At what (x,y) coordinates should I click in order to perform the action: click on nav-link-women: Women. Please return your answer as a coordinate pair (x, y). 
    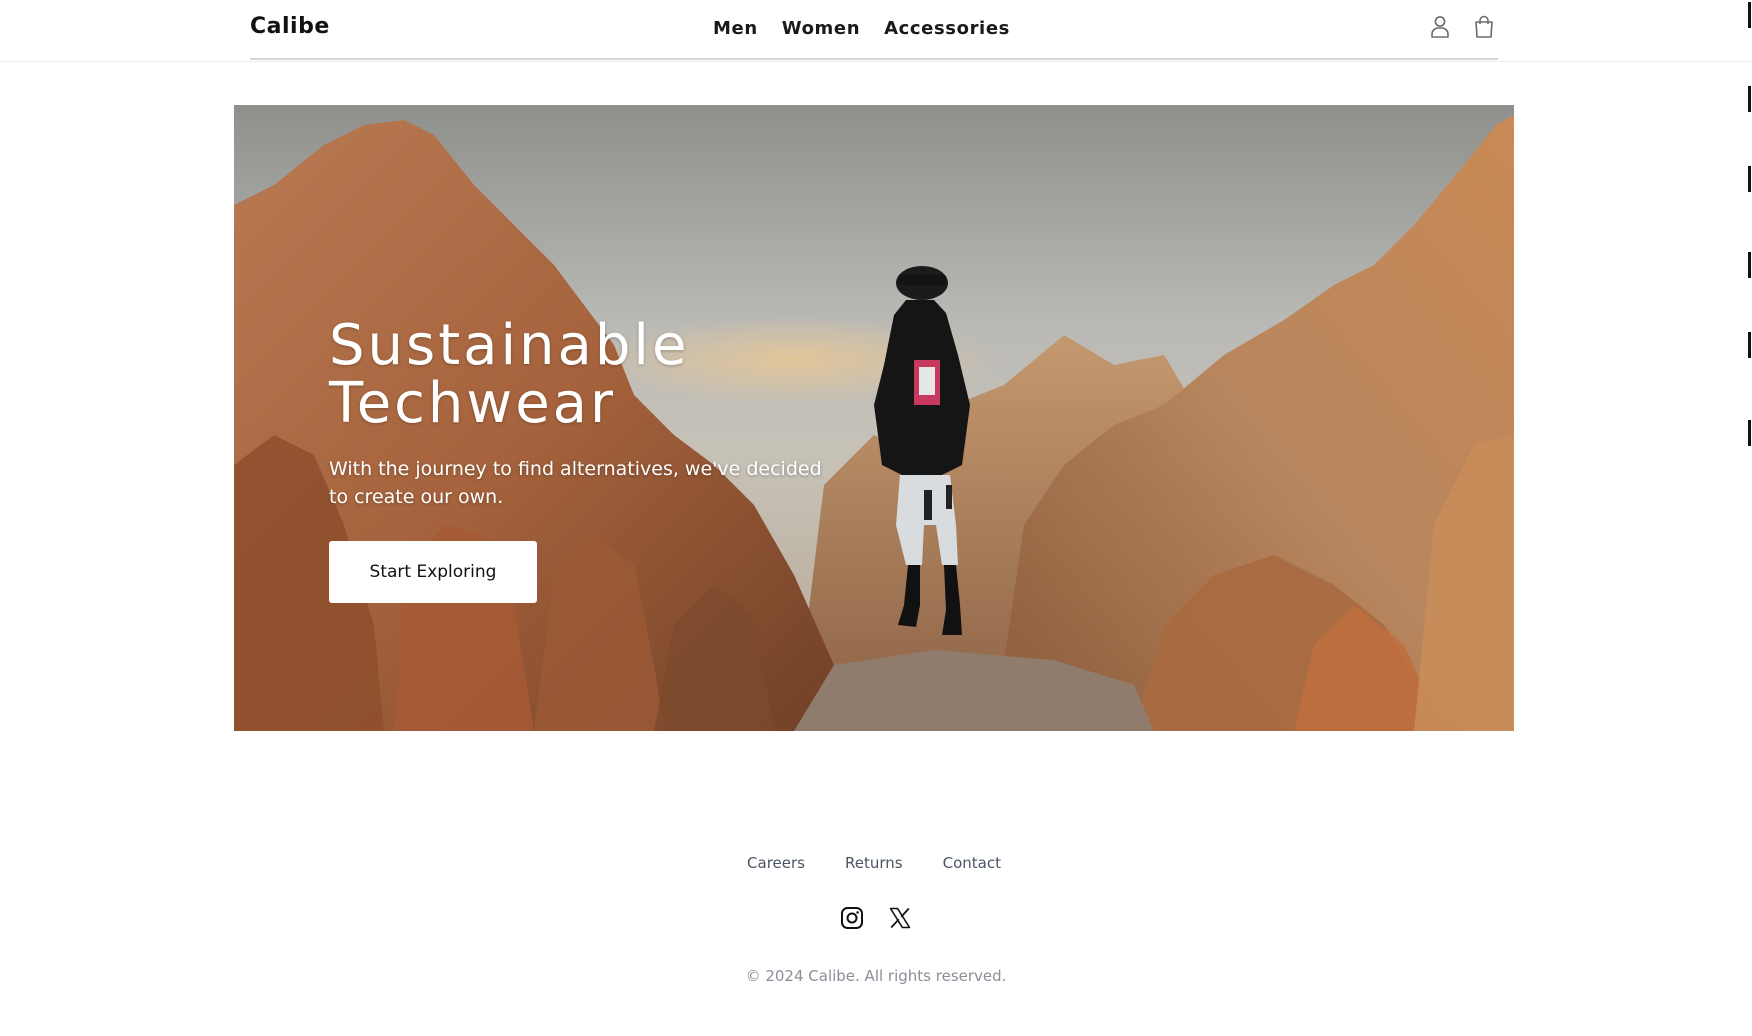
    Looking at the image, I should click on (821, 28).